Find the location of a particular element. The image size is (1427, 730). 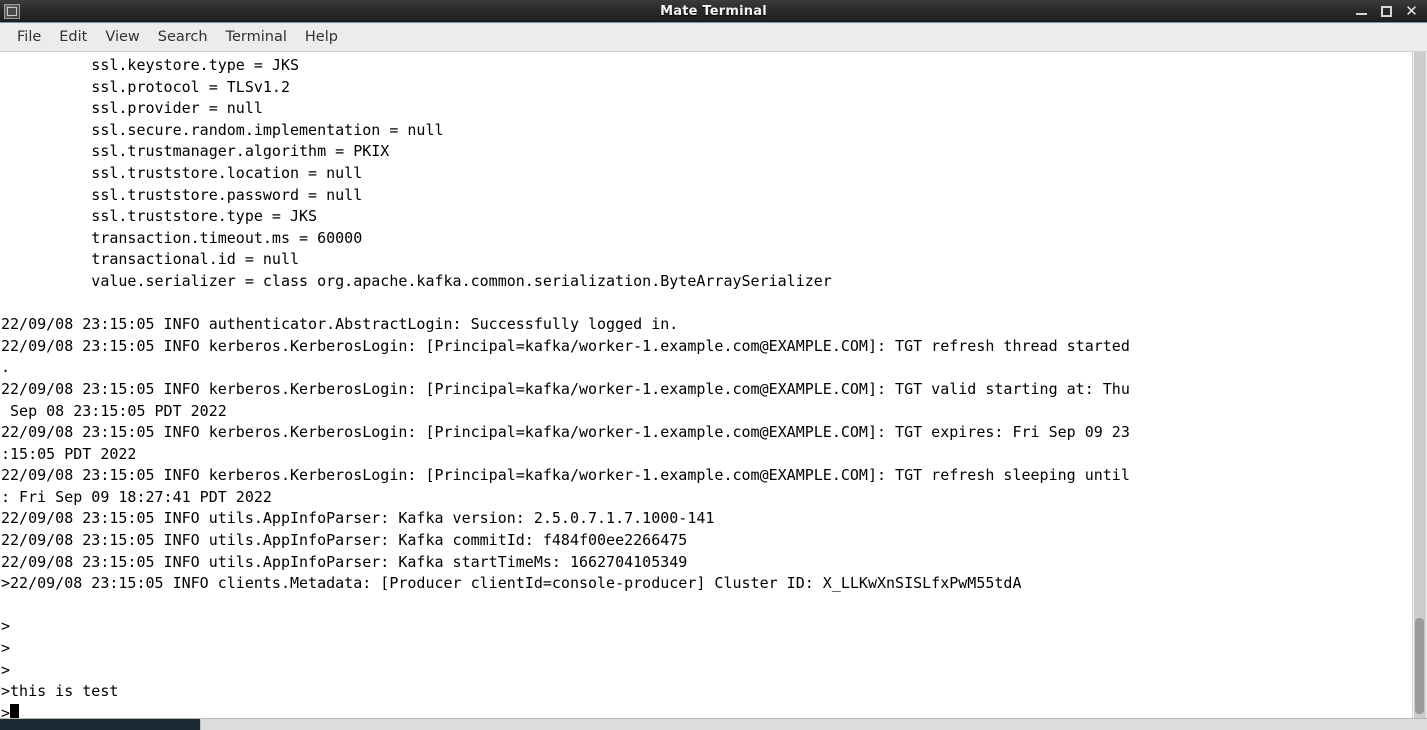

taskbar-empty-area is located at coordinates (813, 724).